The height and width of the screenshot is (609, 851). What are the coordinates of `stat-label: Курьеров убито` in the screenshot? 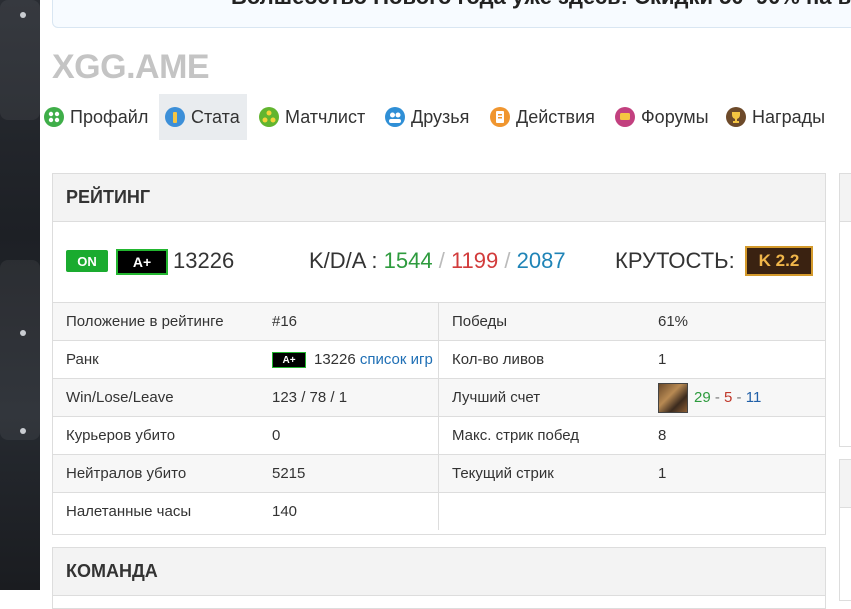 It's located at (156, 435).